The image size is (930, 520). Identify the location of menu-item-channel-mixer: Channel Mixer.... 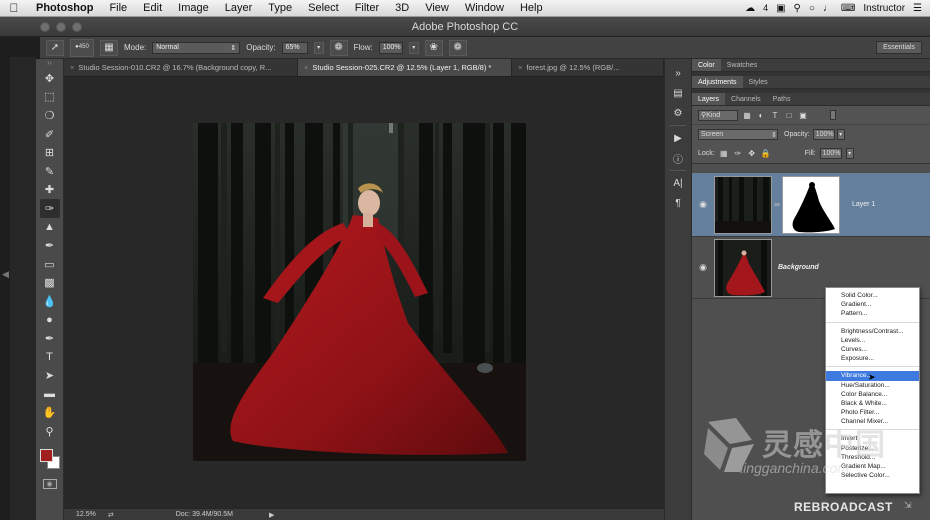
(872, 421).